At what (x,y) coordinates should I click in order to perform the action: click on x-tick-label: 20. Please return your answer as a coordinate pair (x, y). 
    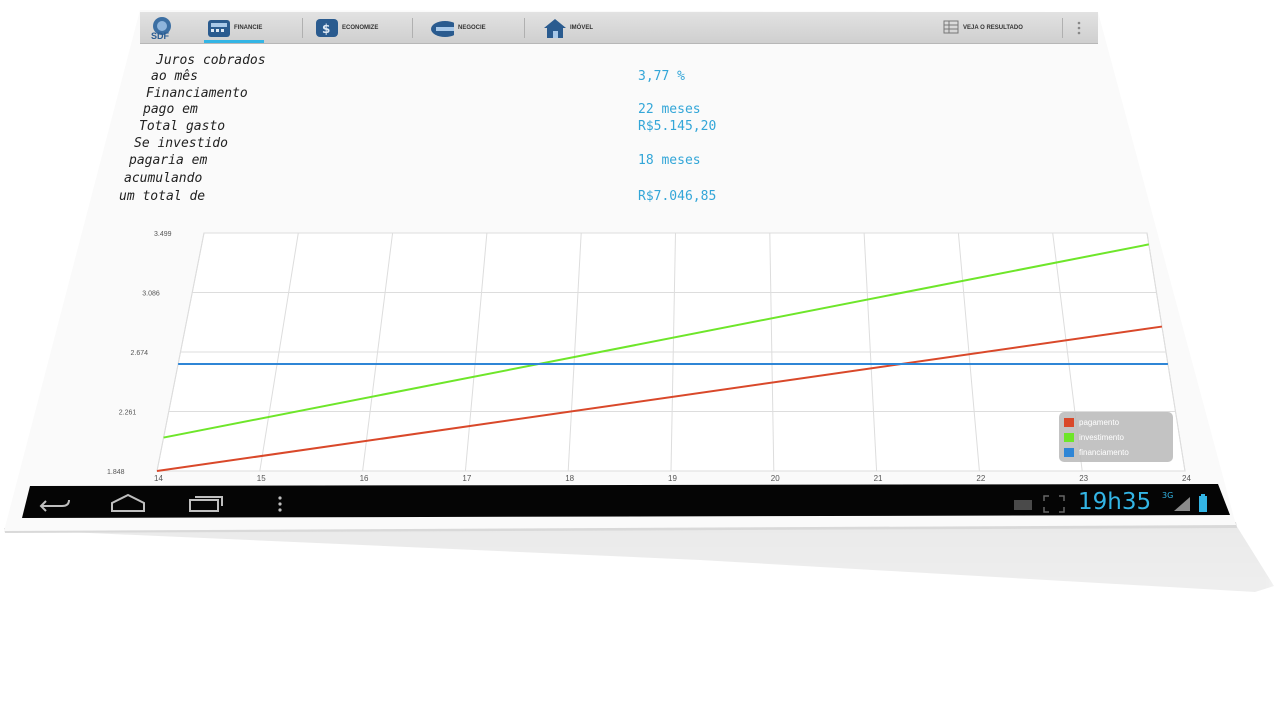
    Looking at the image, I should click on (775, 478).